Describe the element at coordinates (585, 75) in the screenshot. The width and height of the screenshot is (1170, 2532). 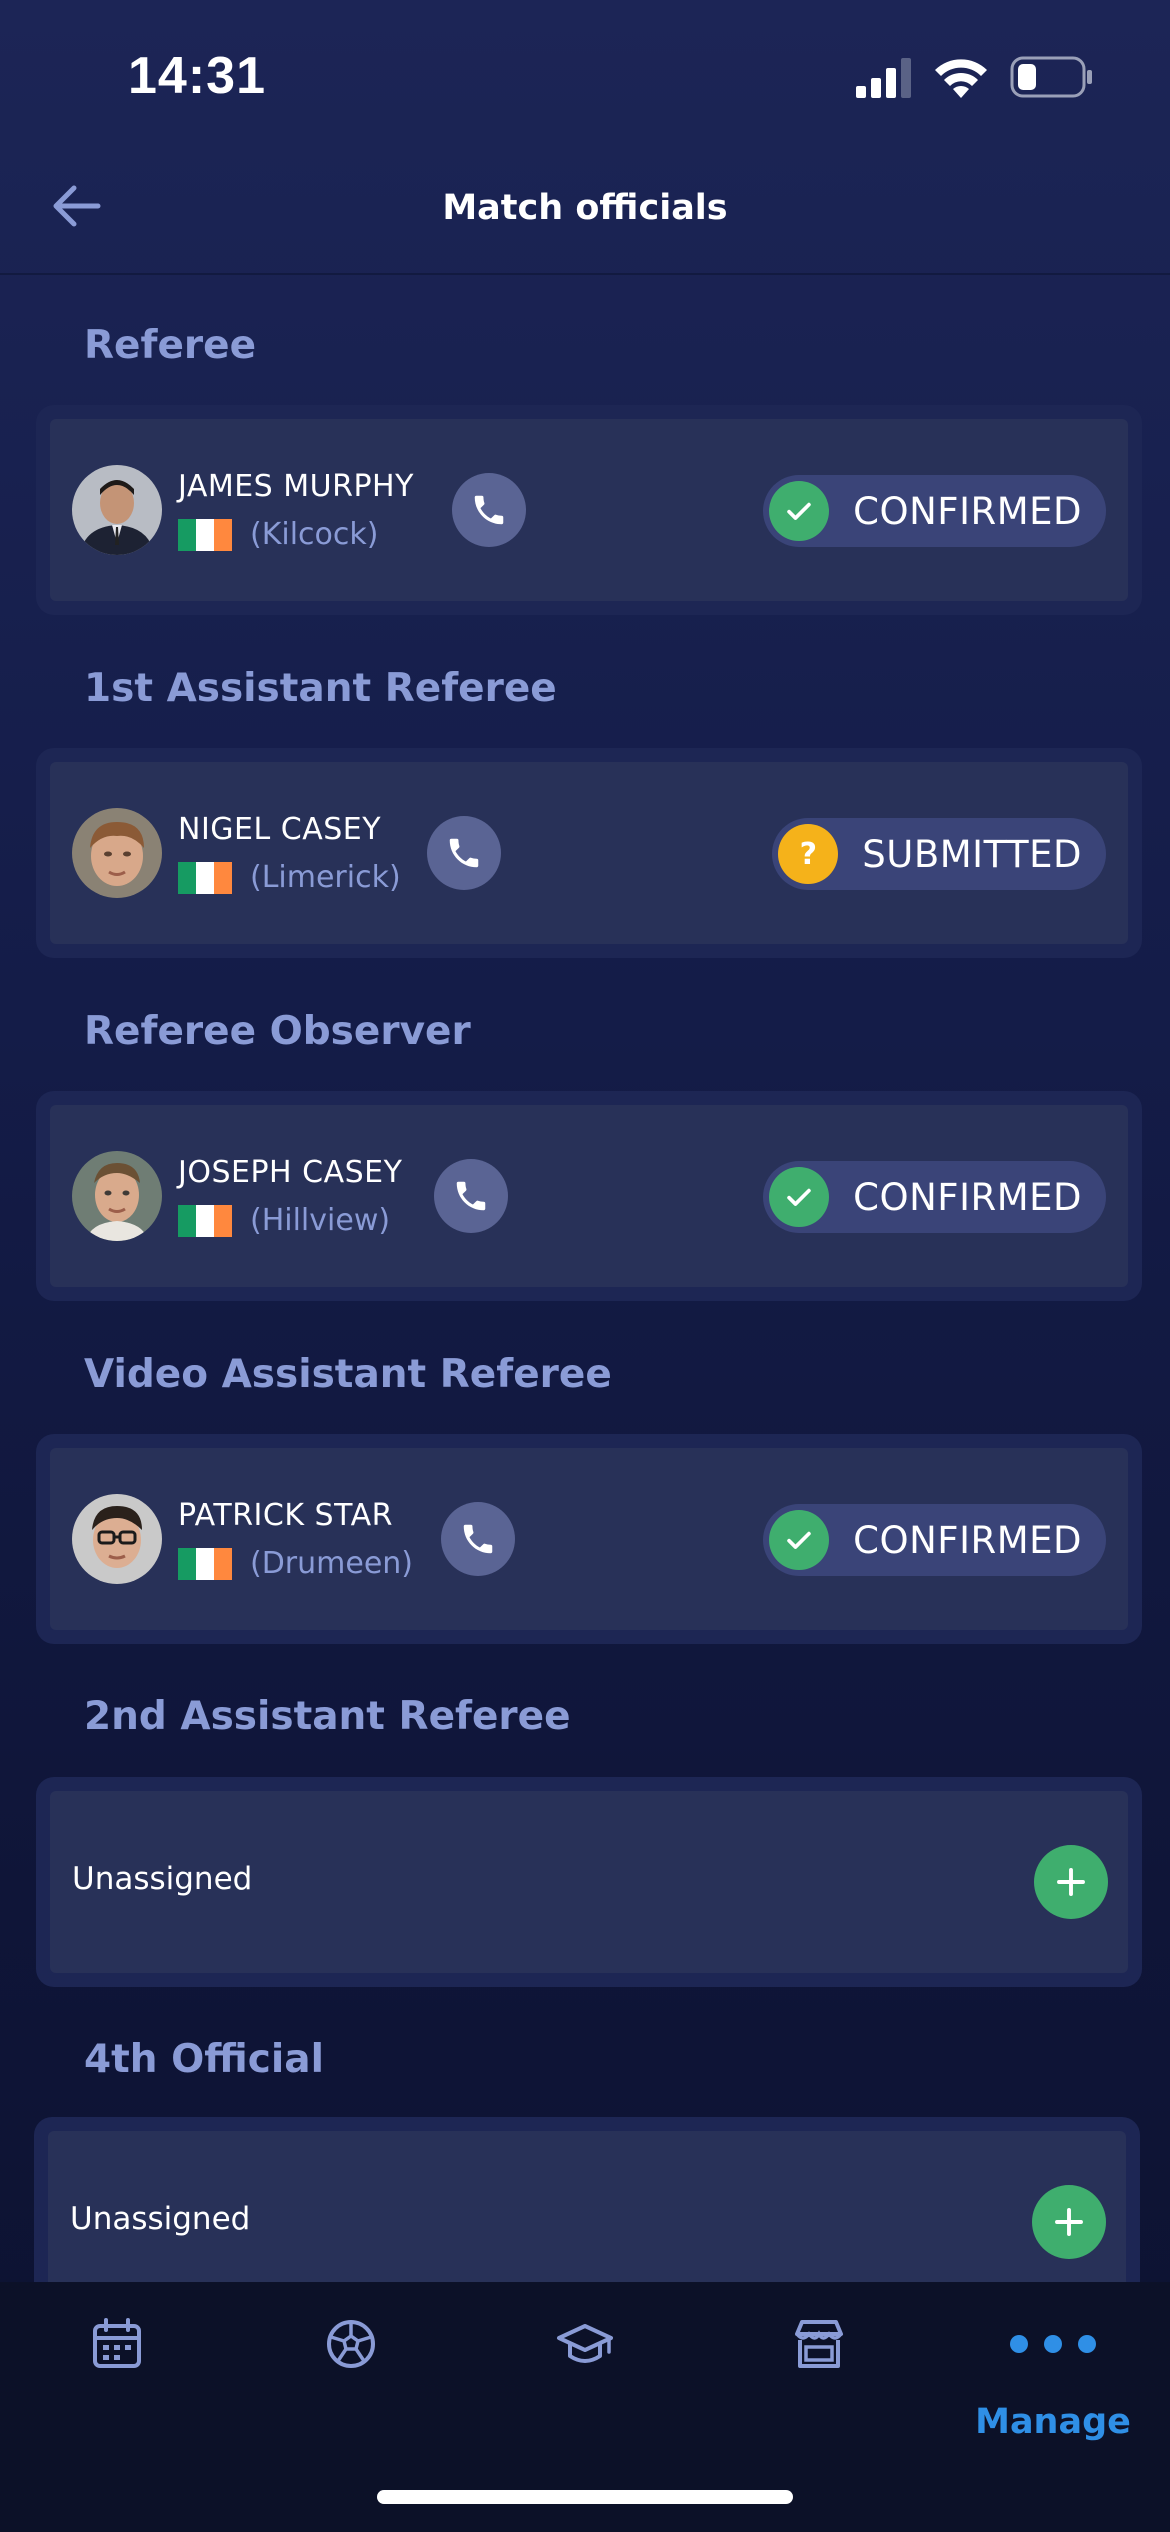
I see `status-bar: 14:31` at that location.